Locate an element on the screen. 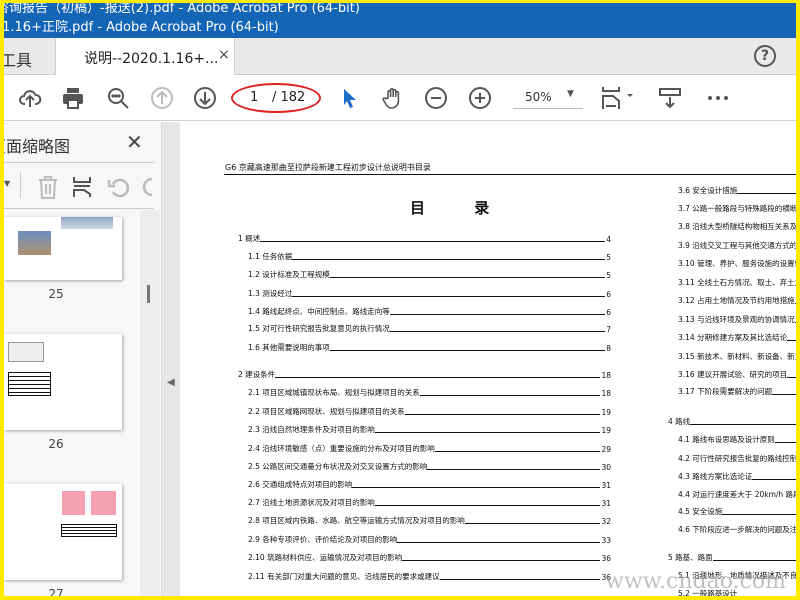  rotate-left-icon is located at coordinates (118, 187).